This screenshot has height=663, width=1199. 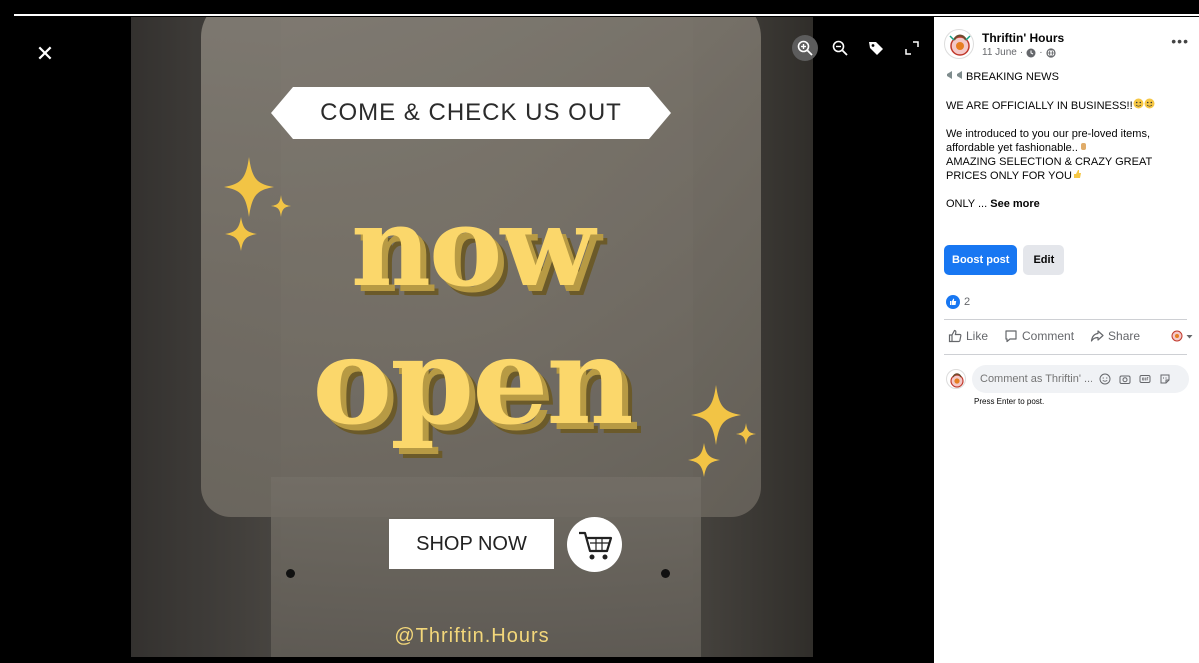 What do you see at coordinates (1066, 46) in the screenshot?
I see `post-header: Thriftin' Hours 11 June · · •••` at bounding box center [1066, 46].